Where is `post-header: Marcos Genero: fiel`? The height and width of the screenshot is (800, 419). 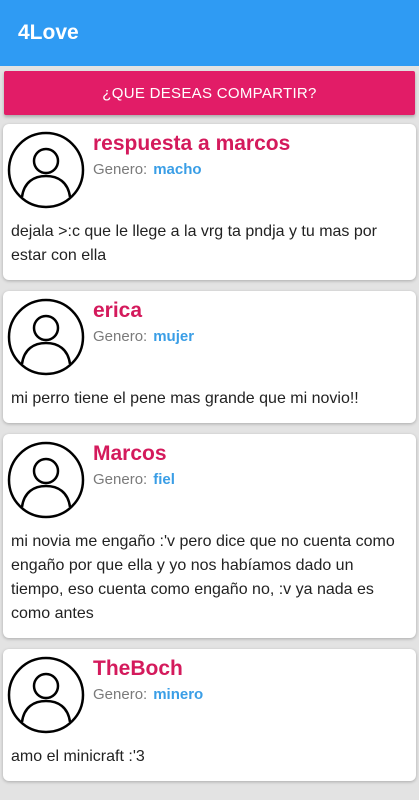
post-header: Marcos Genero: fiel is located at coordinates (209, 476).